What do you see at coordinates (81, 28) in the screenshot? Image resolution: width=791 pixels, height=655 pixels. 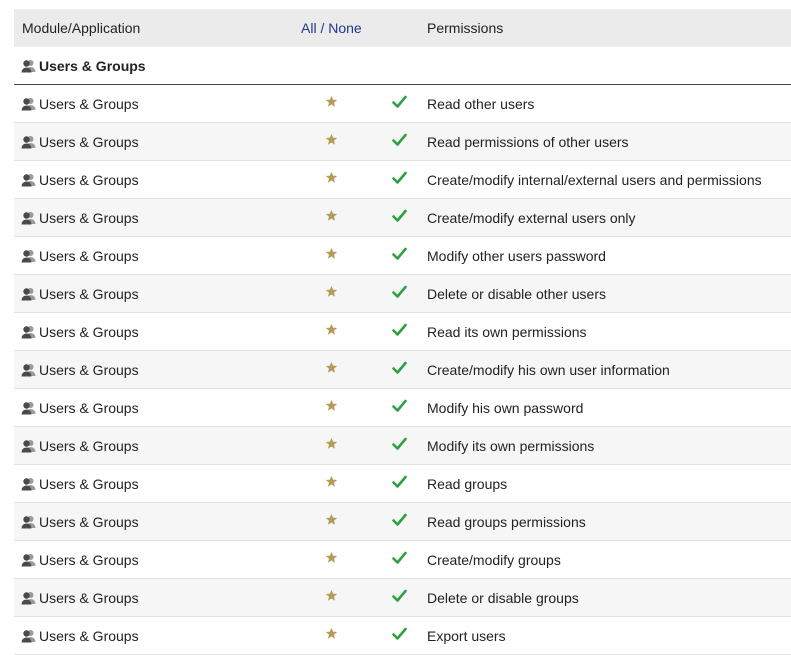 I see `column-header-module: Module/Application` at bounding box center [81, 28].